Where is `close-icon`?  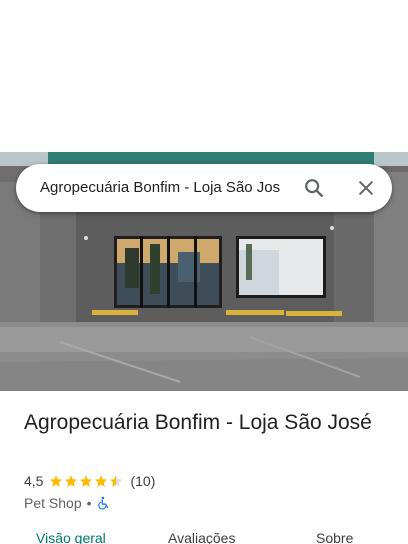 close-icon is located at coordinates (366, 188).